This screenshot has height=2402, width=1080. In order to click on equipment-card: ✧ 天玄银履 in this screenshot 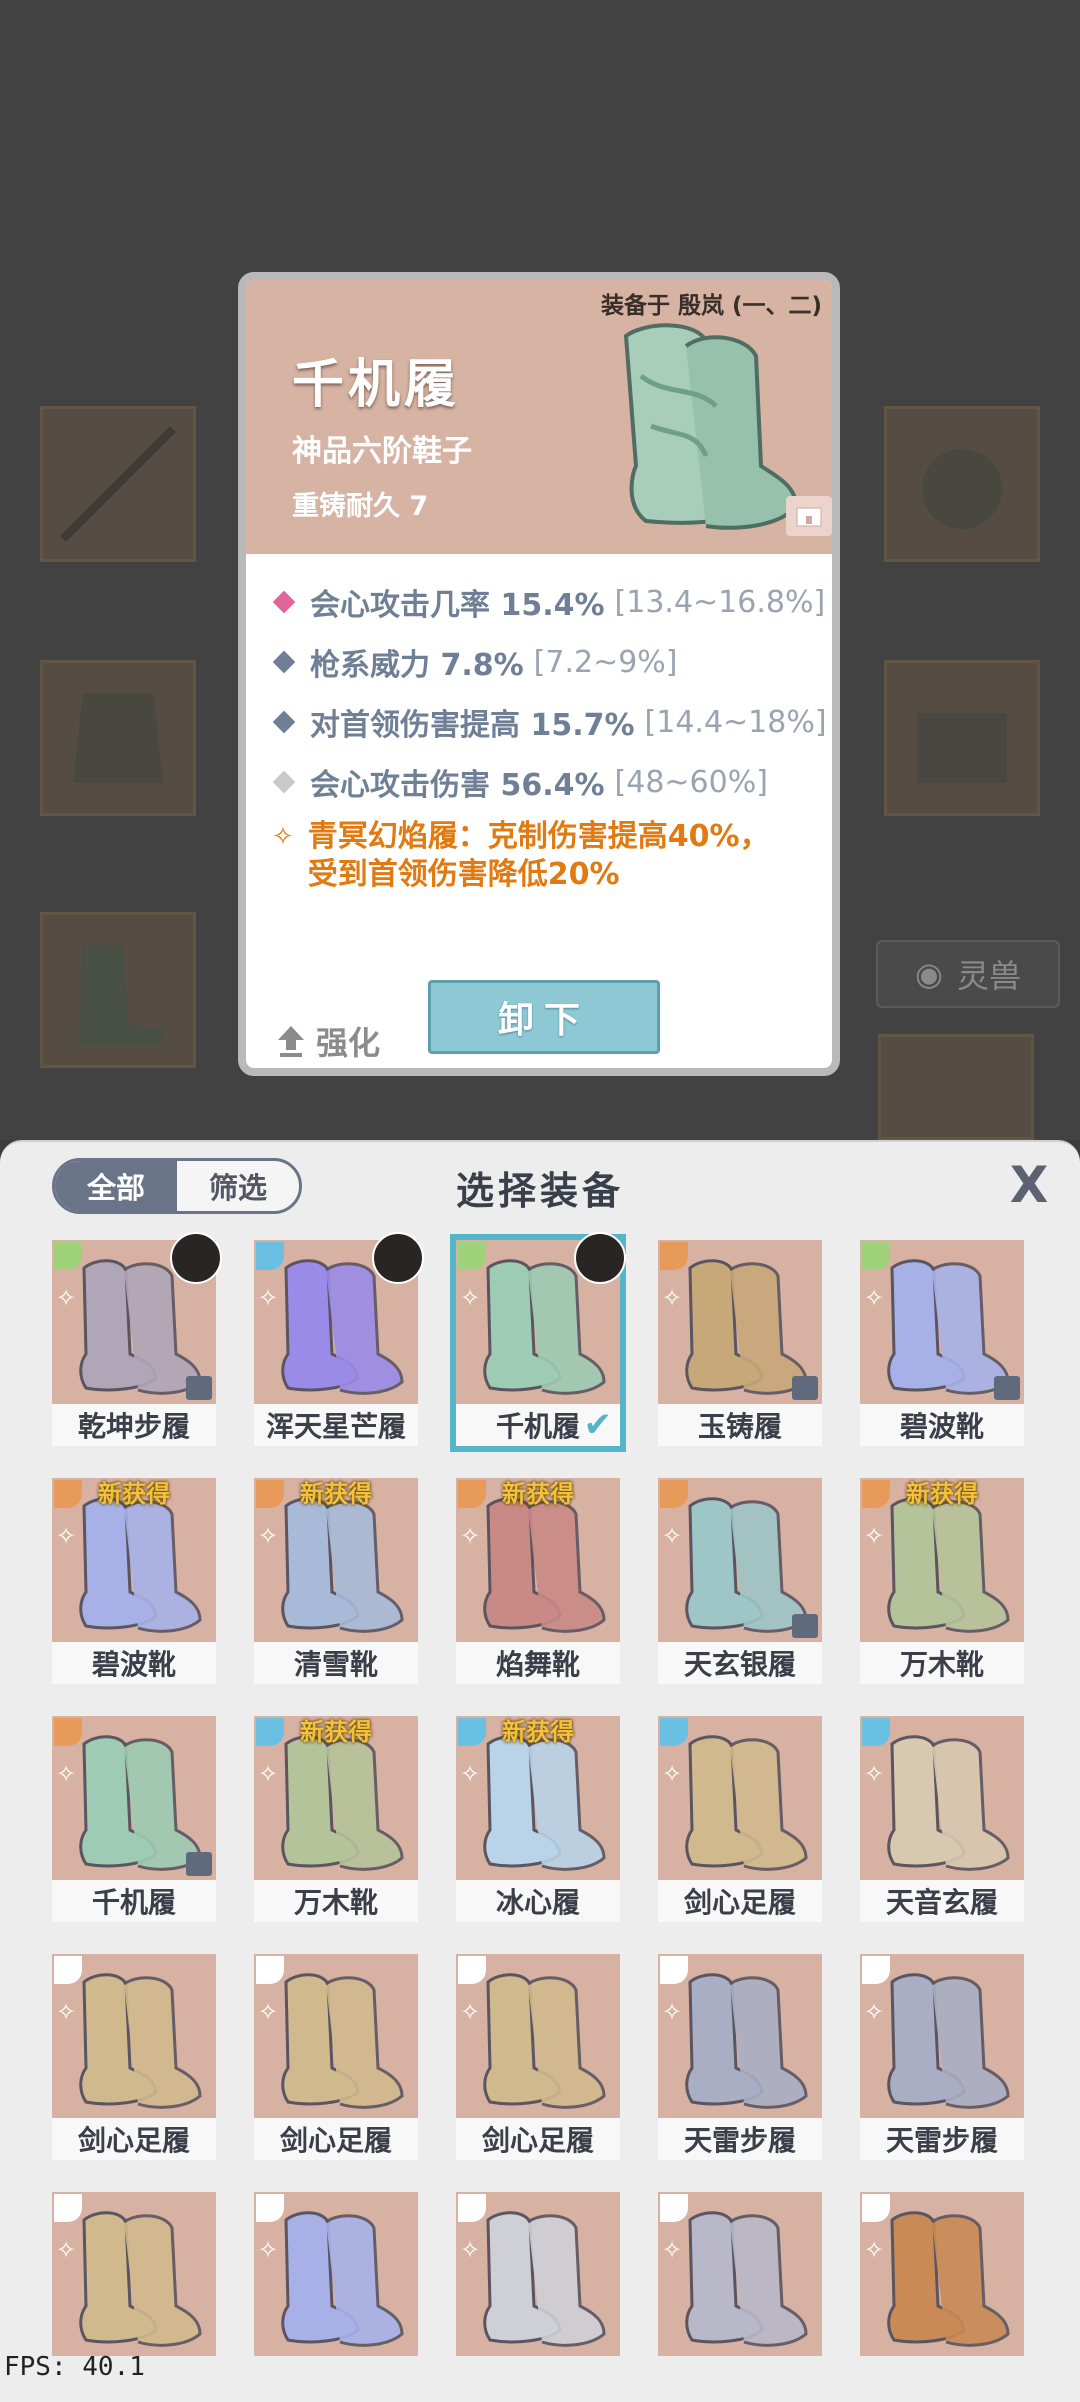, I will do `click(740, 1581)`.